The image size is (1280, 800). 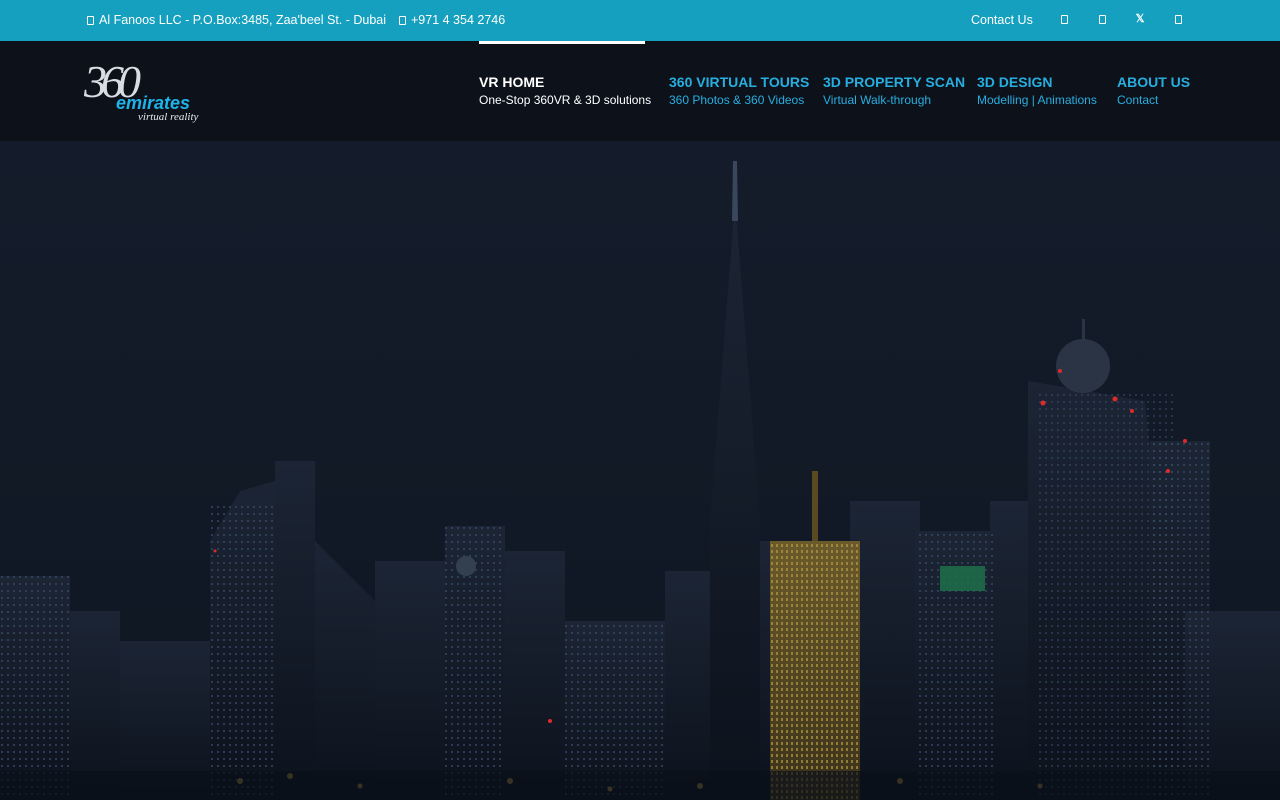 What do you see at coordinates (1037, 91) in the screenshot?
I see `nav-3d-design: 3D DESIGN Modelling | Animations` at bounding box center [1037, 91].